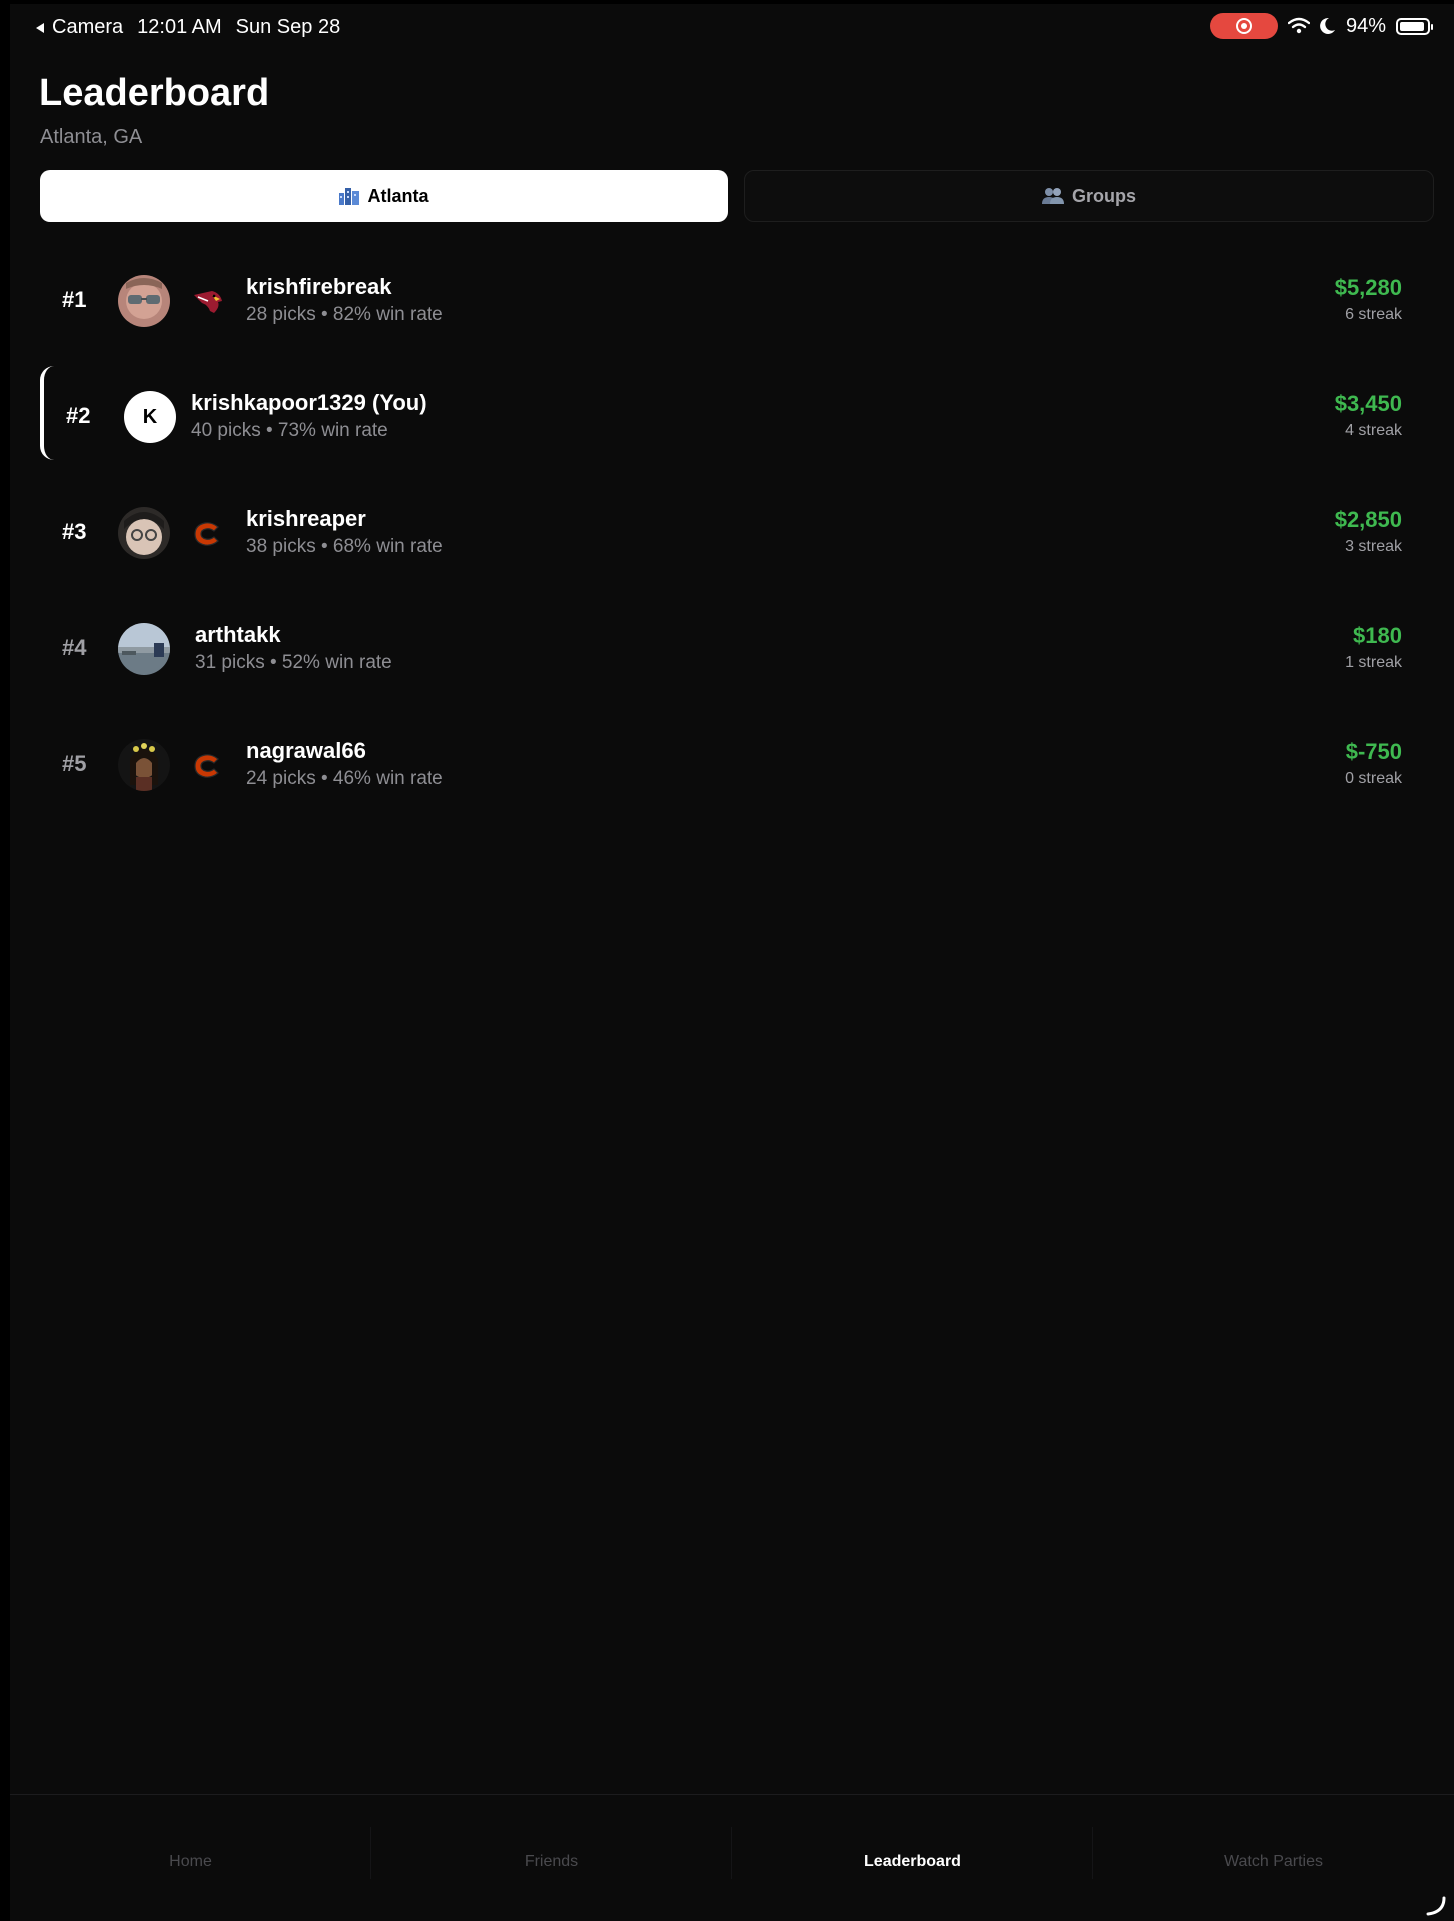  Describe the element at coordinates (179, 27) in the screenshot. I see `status-time: 12:01 AM` at that location.